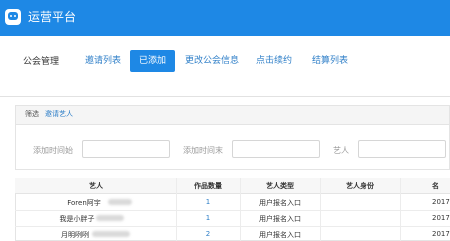  I want to click on section-title: 公会管理, so click(41, 62).